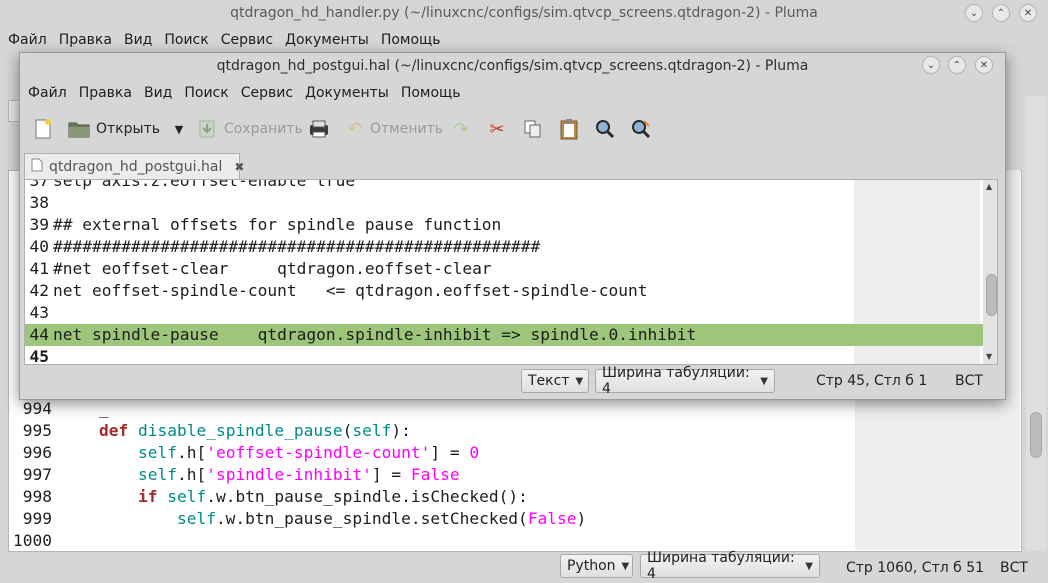 Image resolution: width=1048 pixels, height=583 pixels. I want to click on code-line: 996 self.h['eoffset-spindle-count'] = 0, so click(431, 453).